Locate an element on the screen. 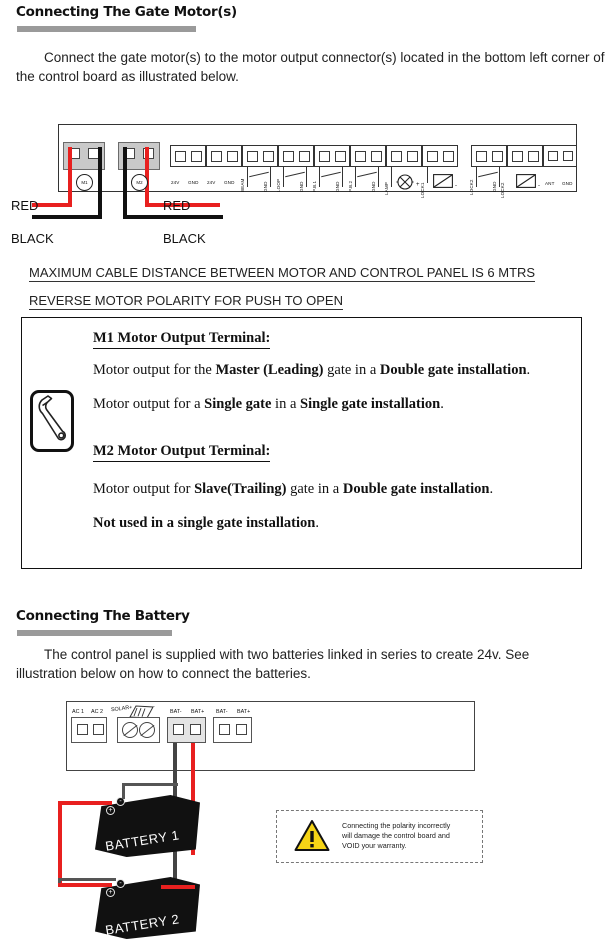 The height and width of the screenshot is (951, 605). m2-l2-p2: . is located at coordinates (317, 523).